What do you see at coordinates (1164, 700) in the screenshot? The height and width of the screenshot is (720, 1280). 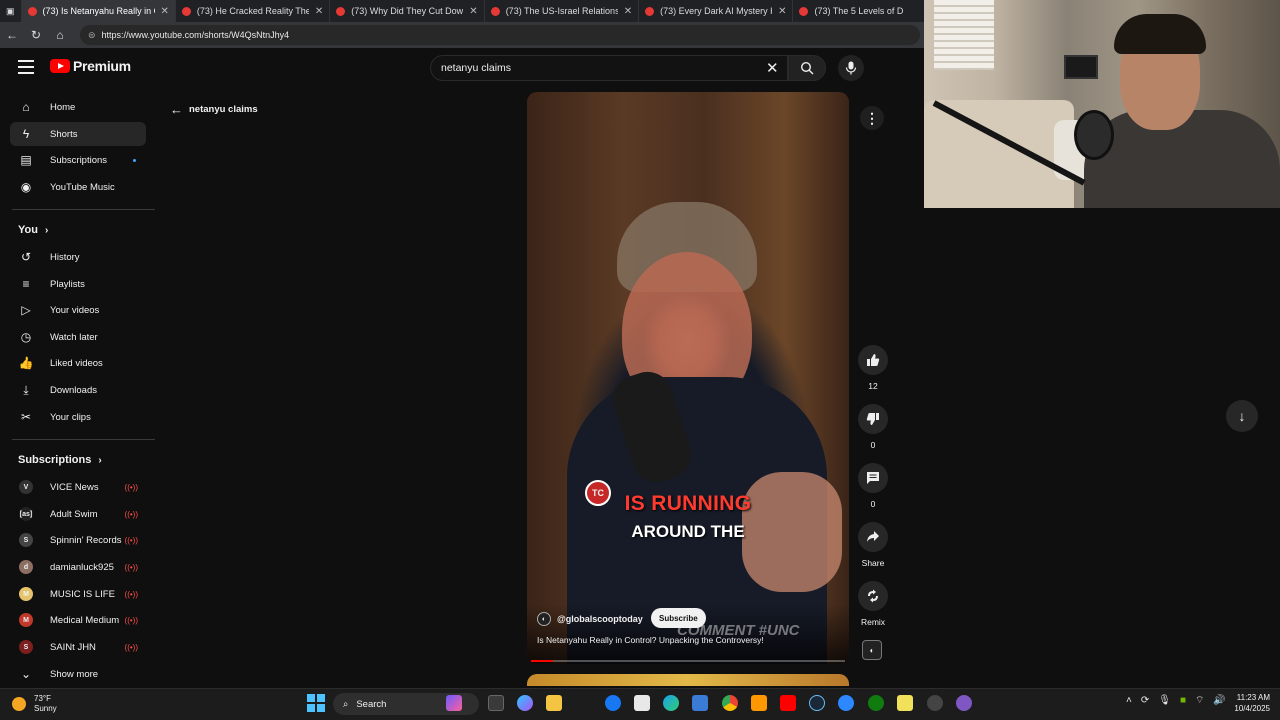 I see `mic-tray-icon: 🎙` at bounding box center [1164, 700].